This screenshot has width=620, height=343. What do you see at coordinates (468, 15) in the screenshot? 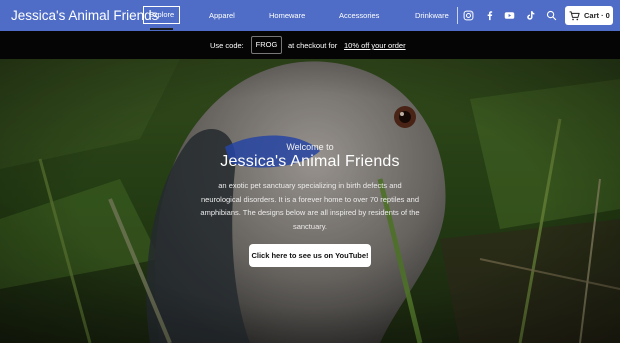
I see `instagram-icon` at bounding box center [468, 15].